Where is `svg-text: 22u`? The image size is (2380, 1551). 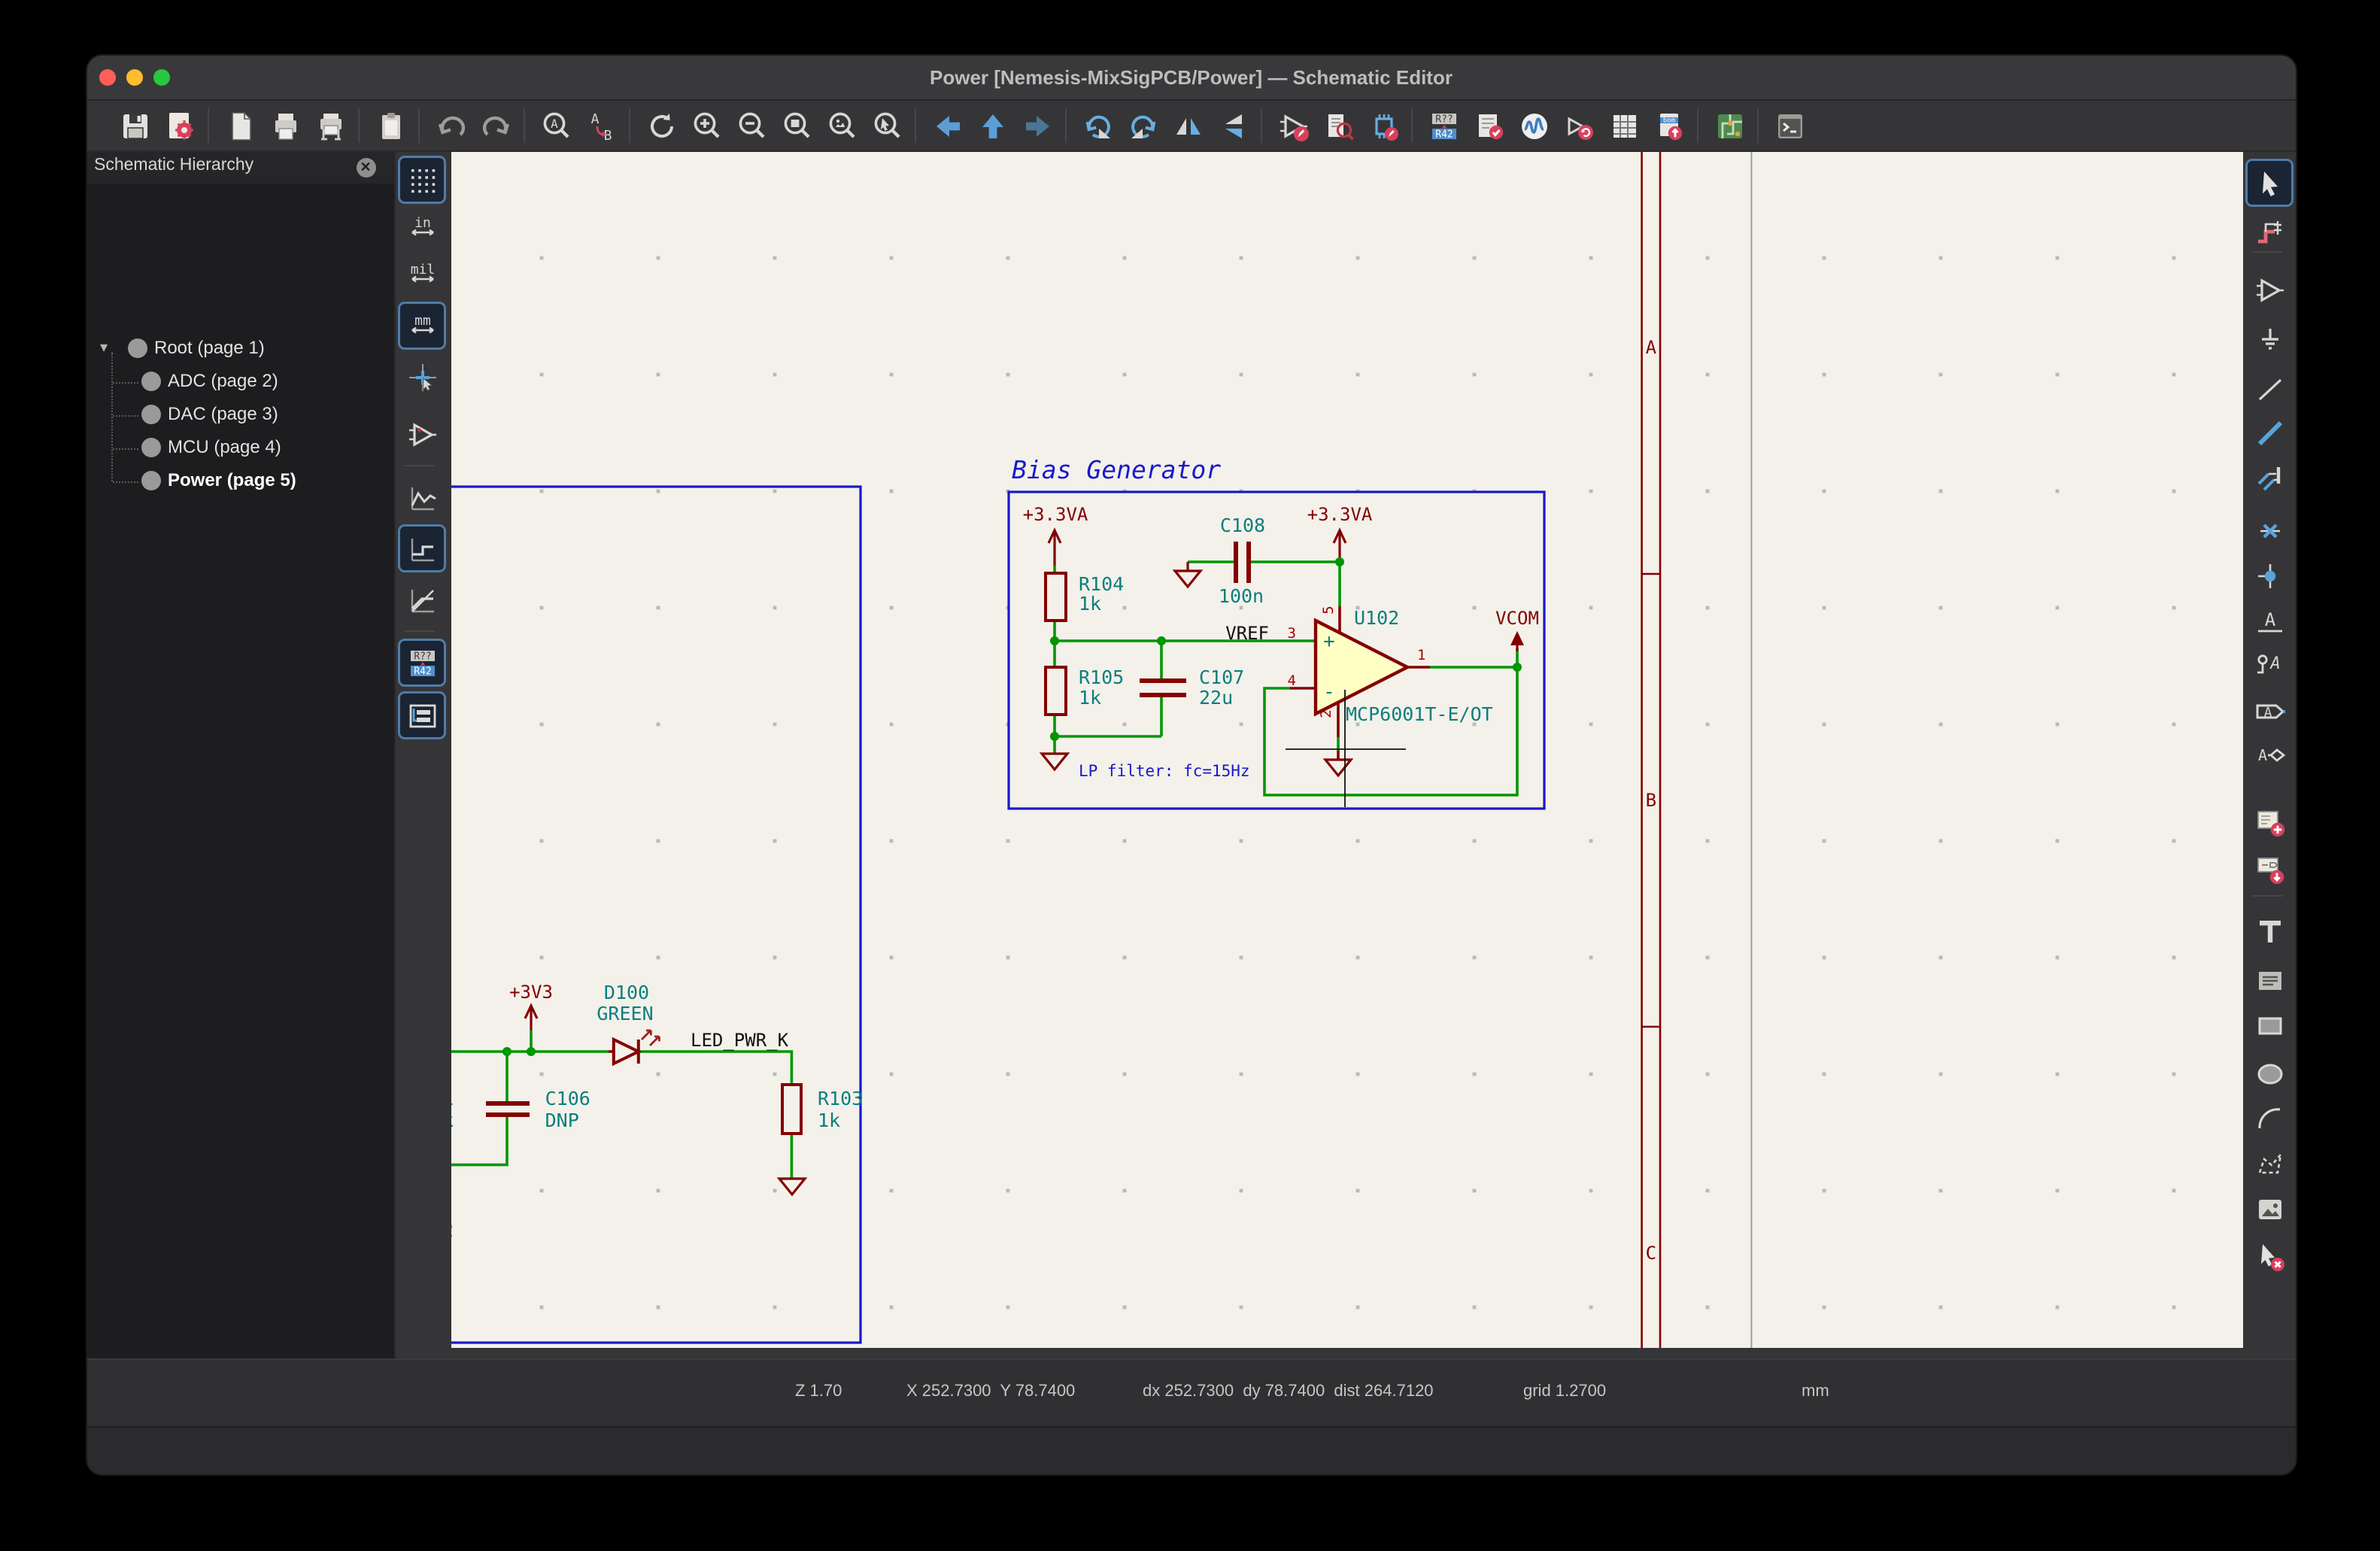 svg-text: 22u is located at coordinates (1215, 698).